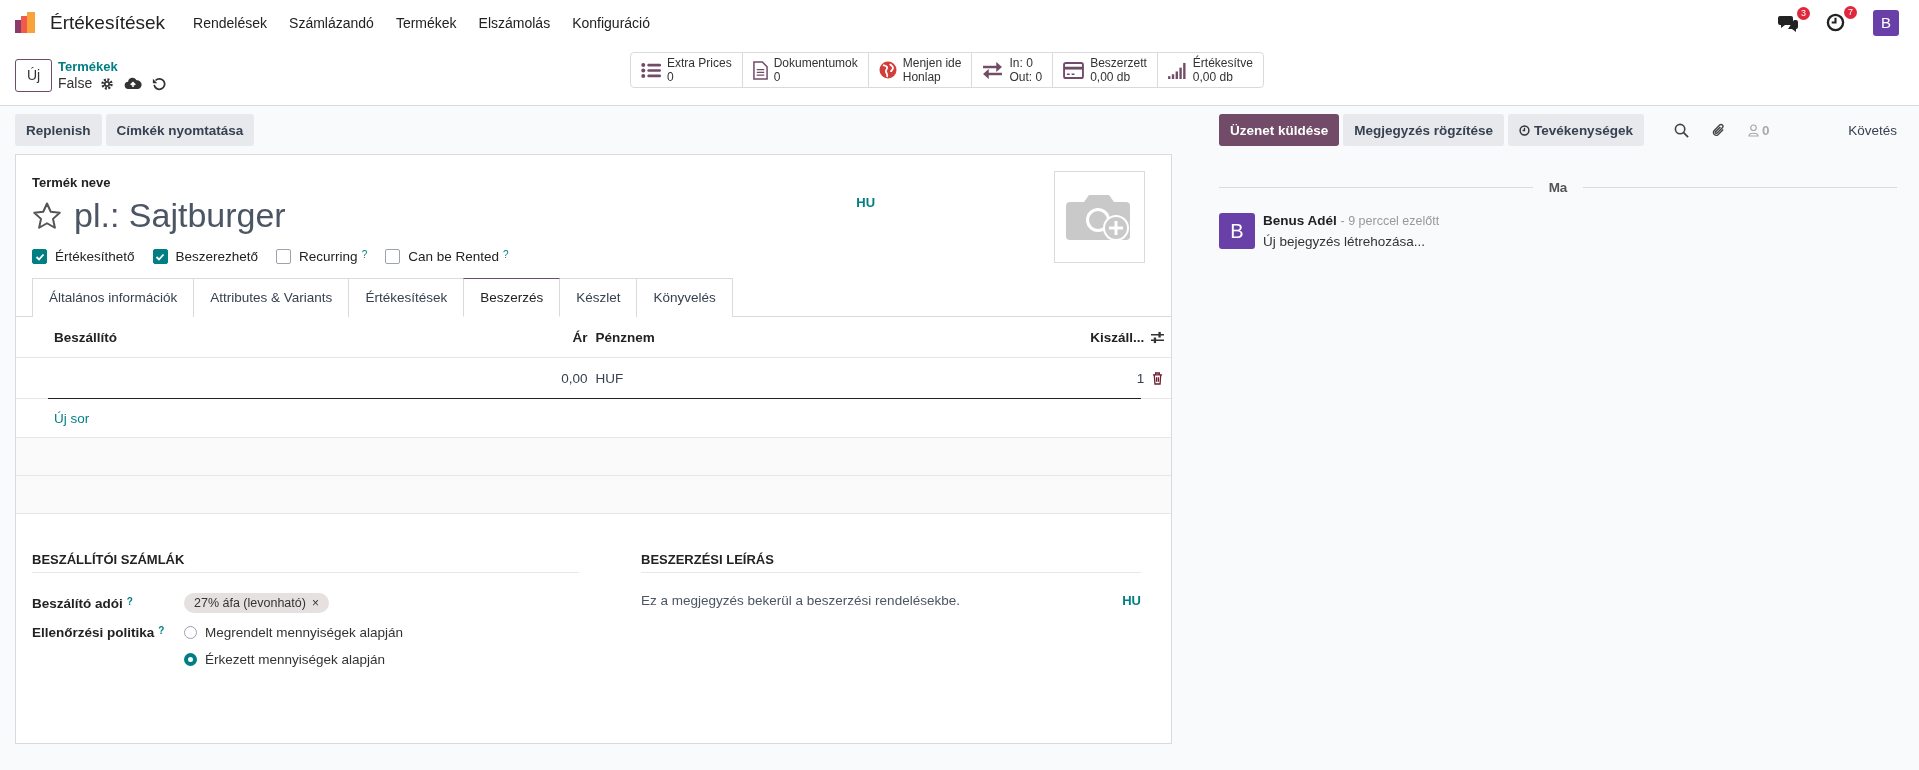 Image resolution: width=1919 pixels, height=770 pixels. What do you see at coordinates (1558, 187) in the screenshot?
I see `date-separator: Ma` at bounding box center [1558, 187].